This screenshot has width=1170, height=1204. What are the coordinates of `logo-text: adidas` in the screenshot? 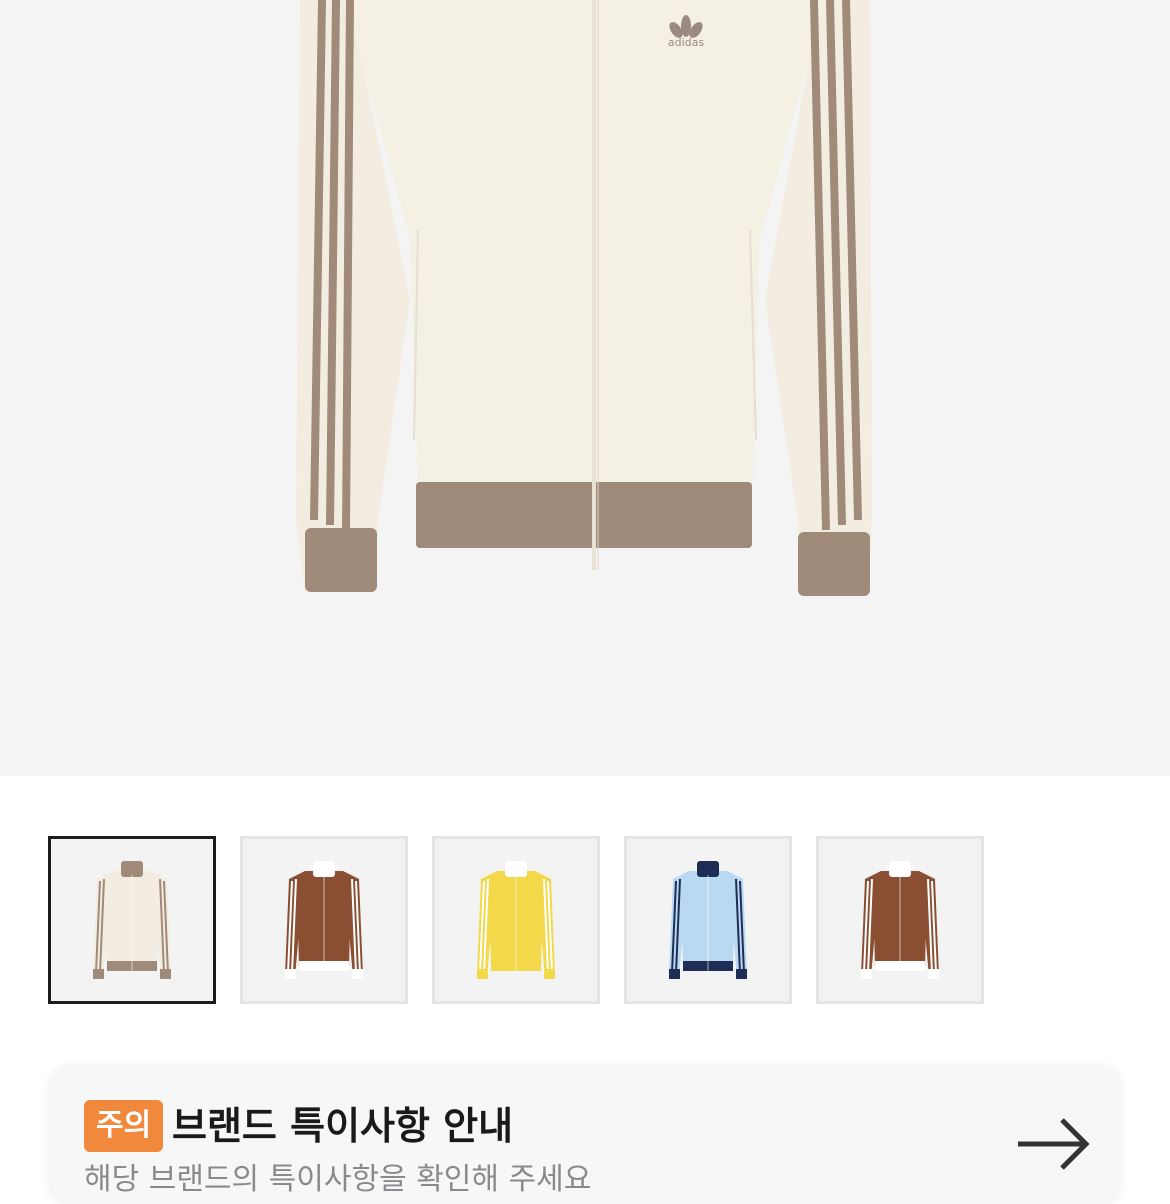 It's located at (686, 42).